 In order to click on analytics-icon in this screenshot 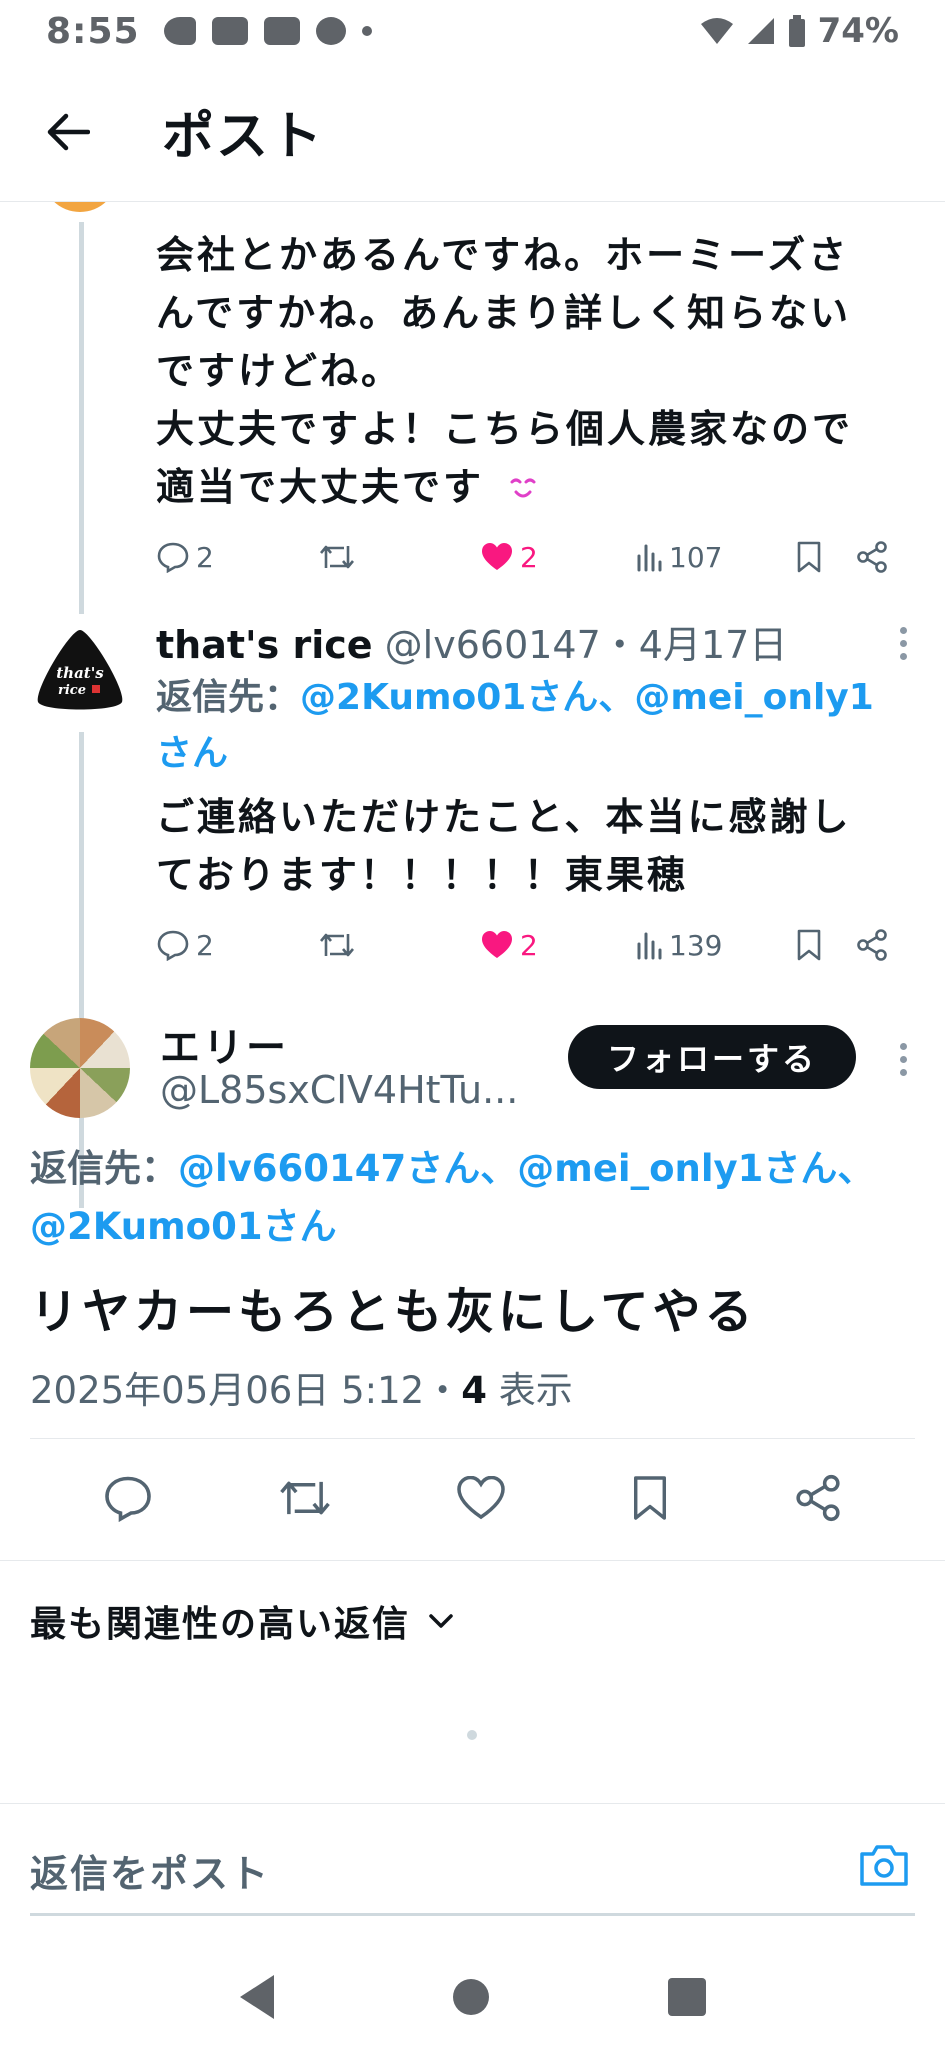, I will do `click(649, 558)`.